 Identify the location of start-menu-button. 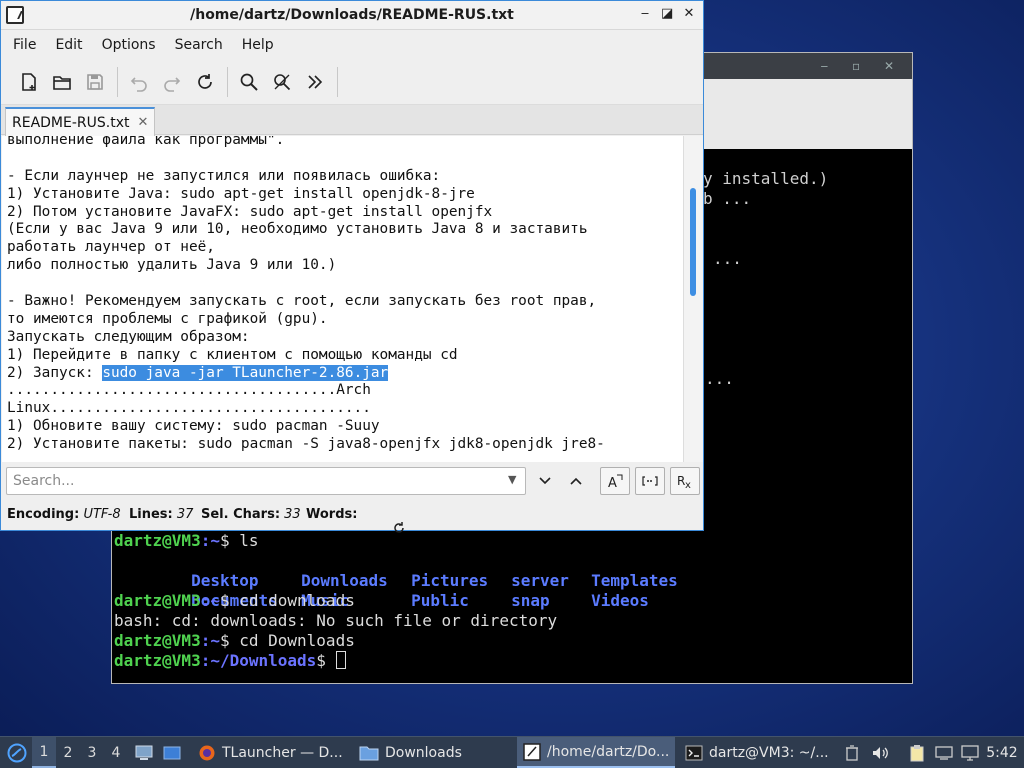
(17, 752).